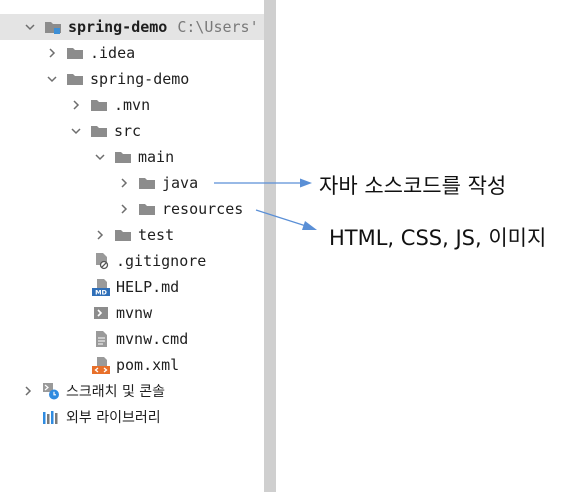 Image resolution: width=586 pixels, height=492 pixels. I want to click on root-path: C:\Users', so click(218, 27).